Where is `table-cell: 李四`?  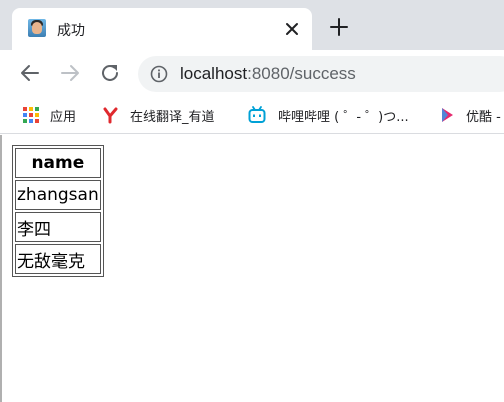
table-cell: 李四 is located at coordinates (58, 227).